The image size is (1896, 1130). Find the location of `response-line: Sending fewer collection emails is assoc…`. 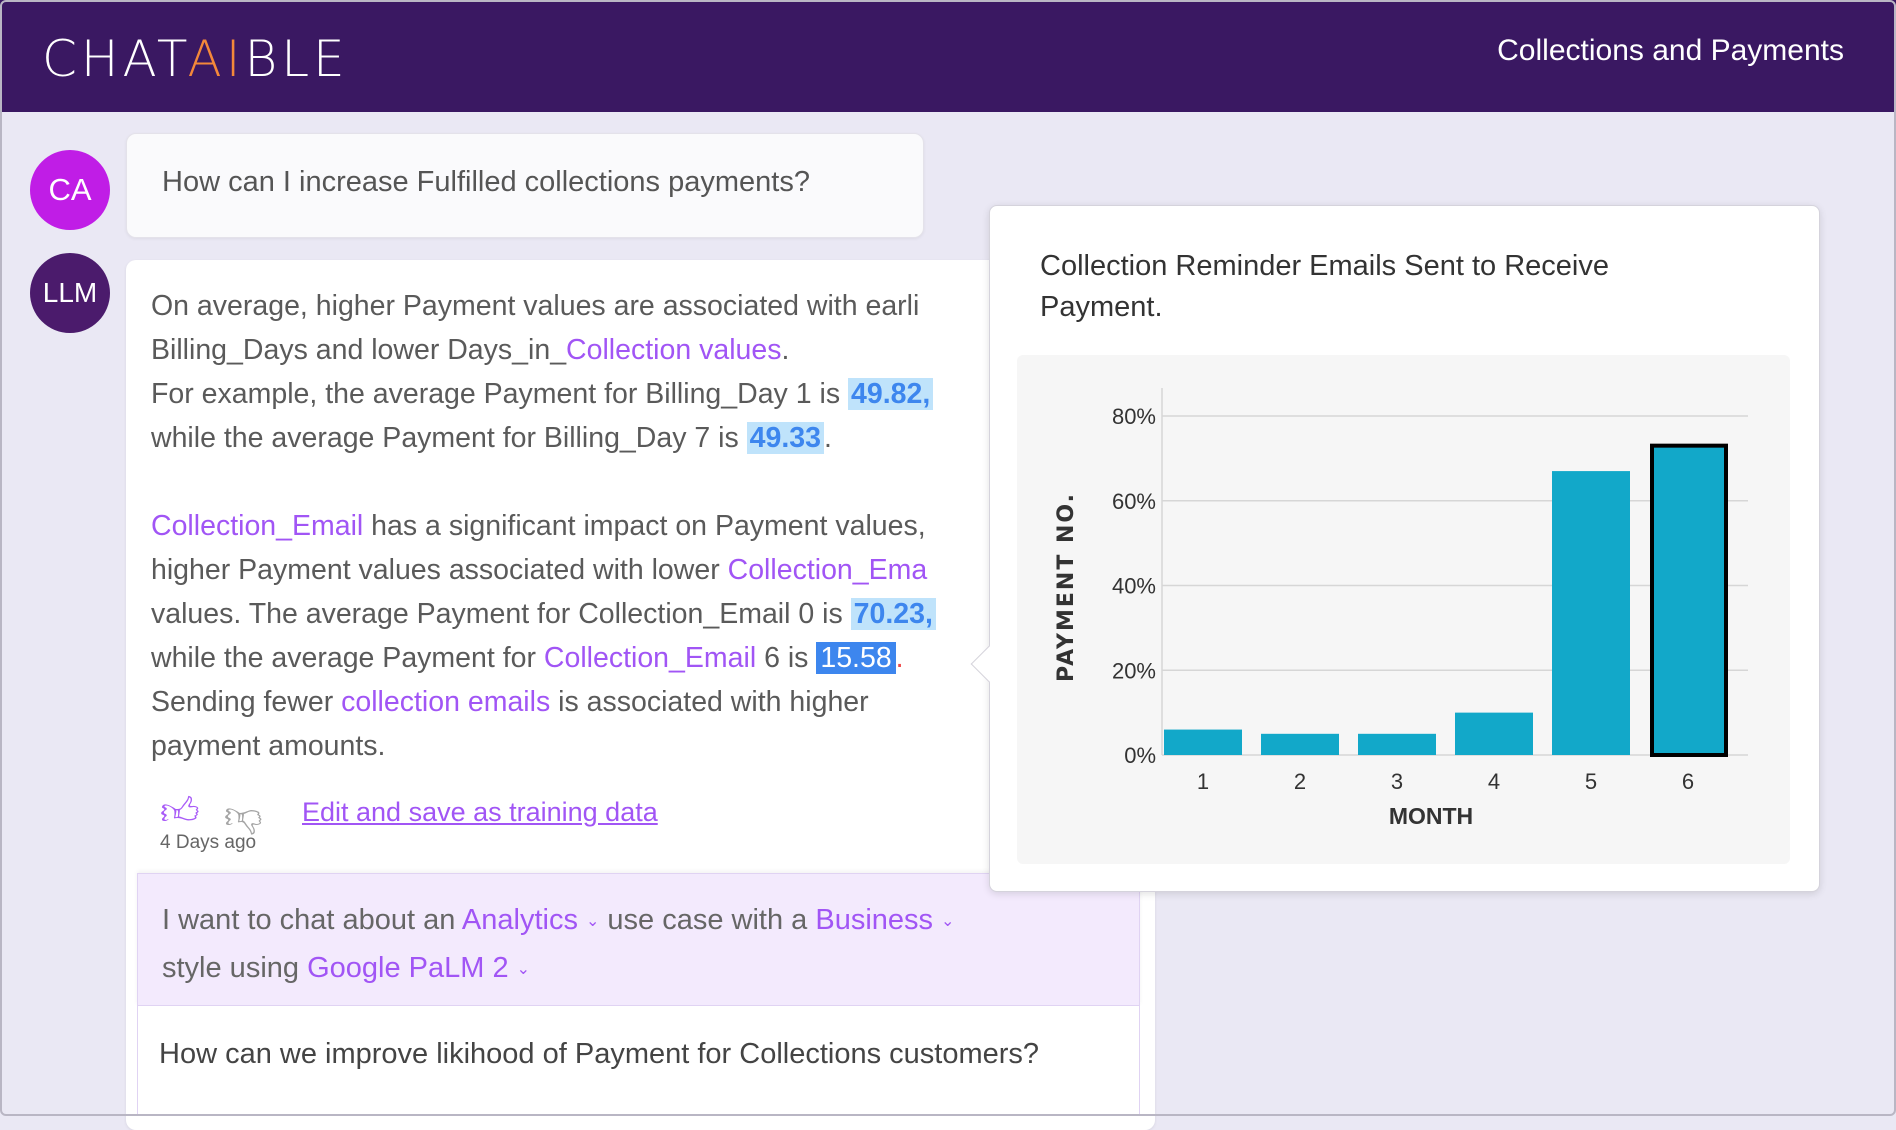

response-line: Sending fewer collection emails is assoc… is located at coordinates (543, 702).